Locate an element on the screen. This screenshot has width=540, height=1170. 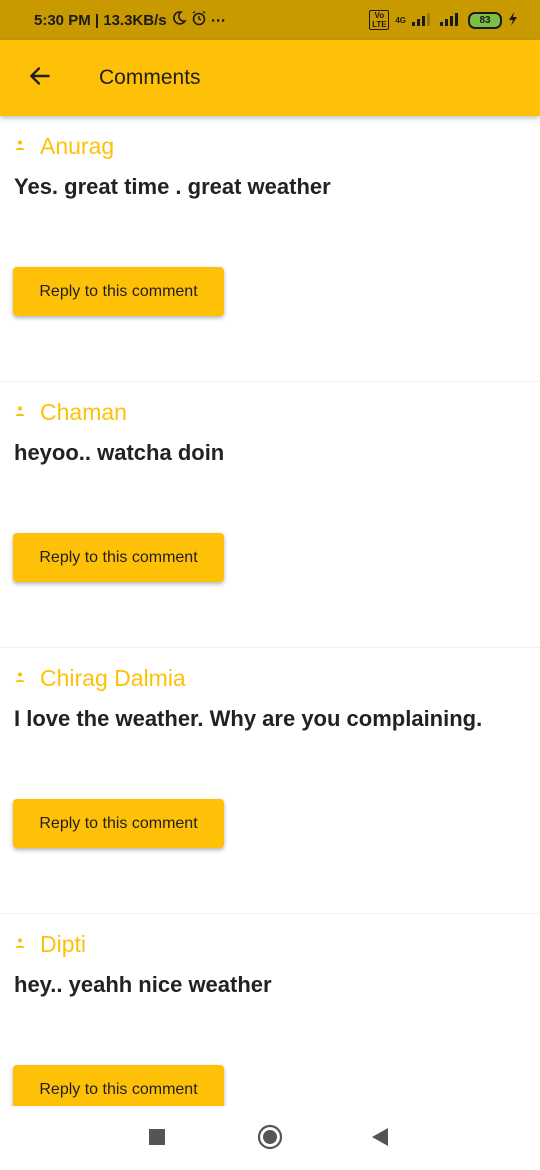
home-circle-icon is located at coordinates (270, 1139).